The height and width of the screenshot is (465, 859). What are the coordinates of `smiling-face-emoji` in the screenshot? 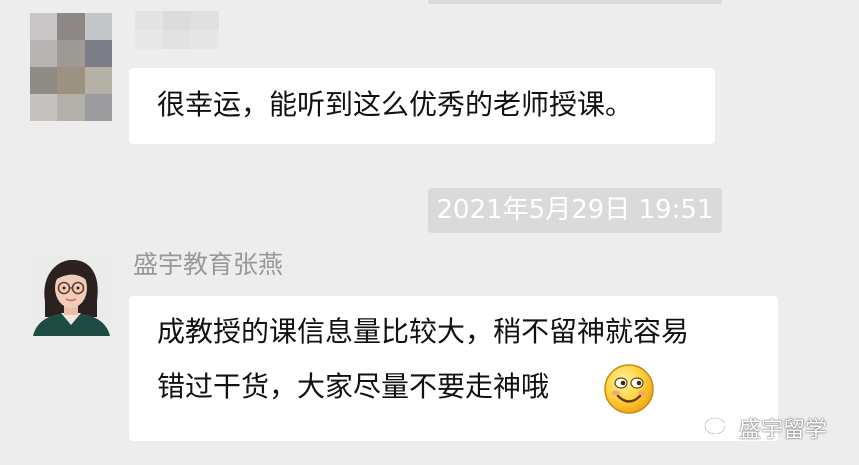 It's located at (629, 389).